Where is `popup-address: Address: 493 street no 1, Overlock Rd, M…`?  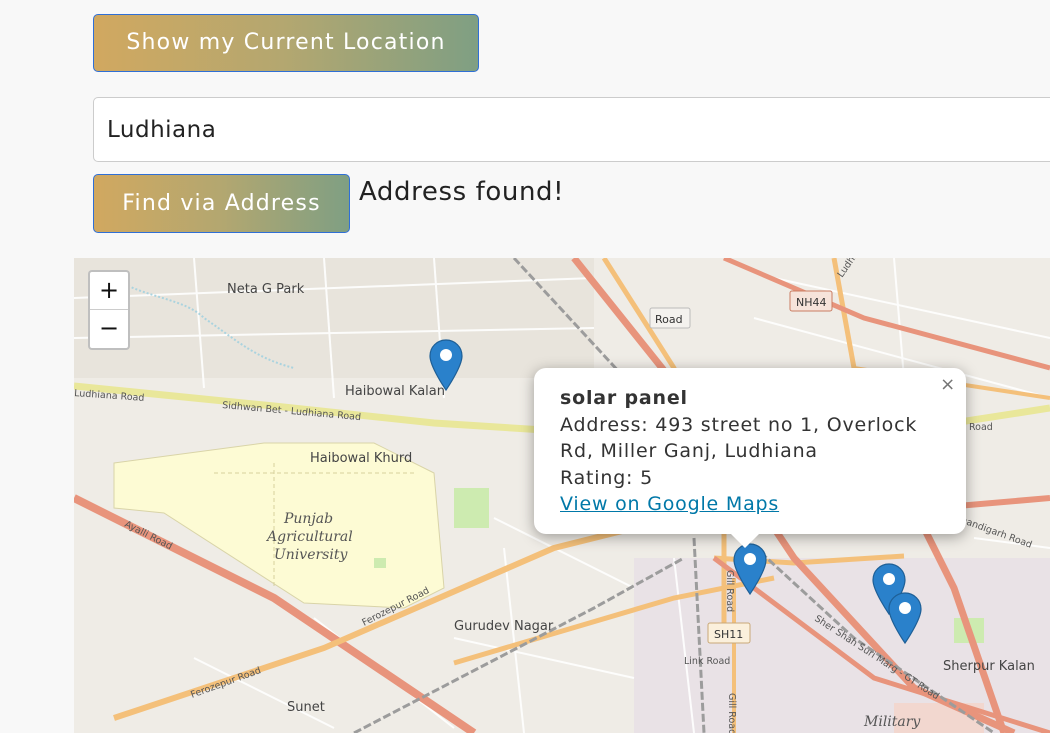 popup-address: Address: 493 street no 1, Overlock Rd, M… is located at coordinates (739, 438).